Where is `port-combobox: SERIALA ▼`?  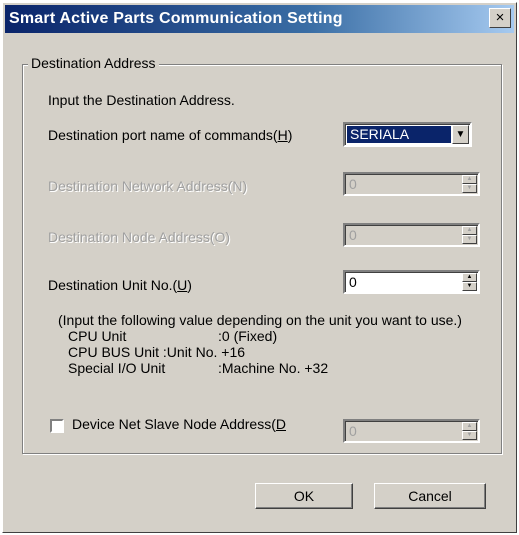
port-combobox: SERIALA ▼ is located at coordinates (407, 134).